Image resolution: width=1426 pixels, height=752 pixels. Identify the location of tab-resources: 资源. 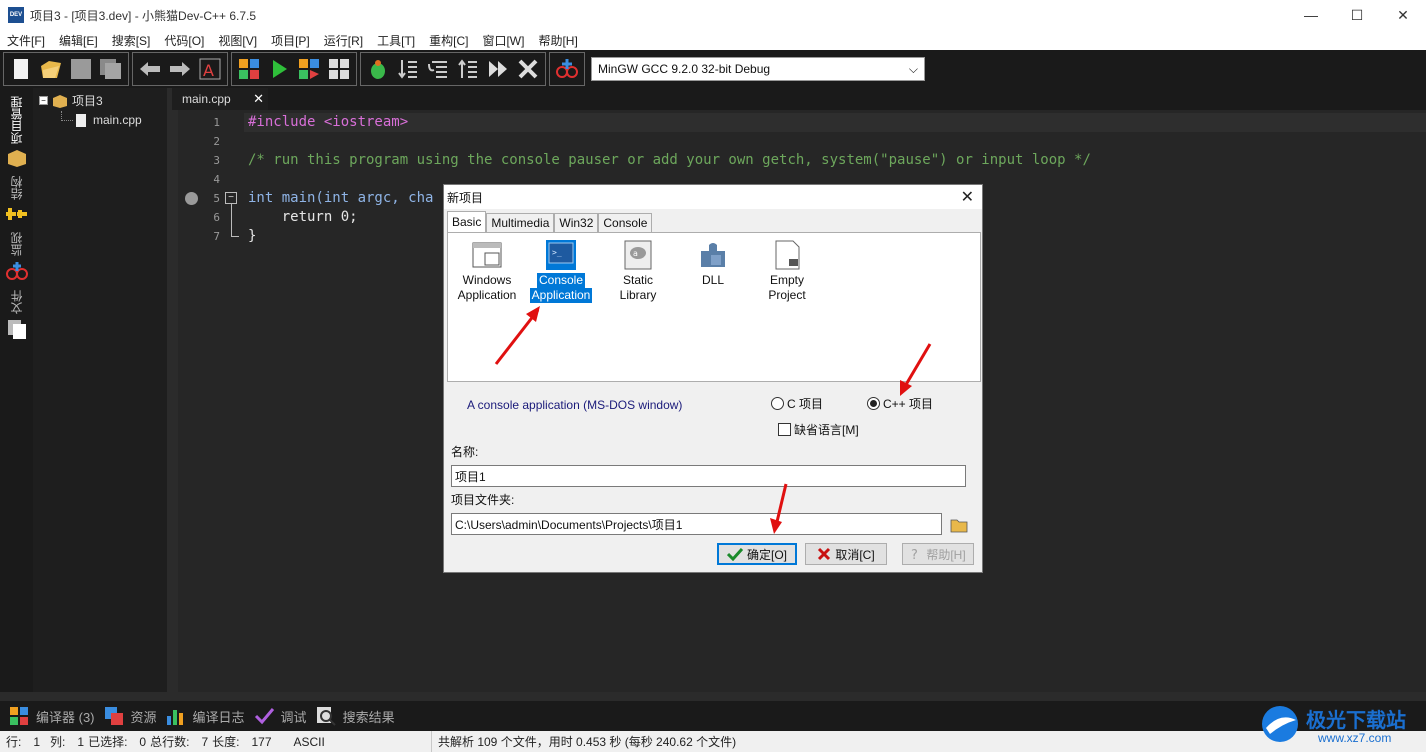
(130, 716).